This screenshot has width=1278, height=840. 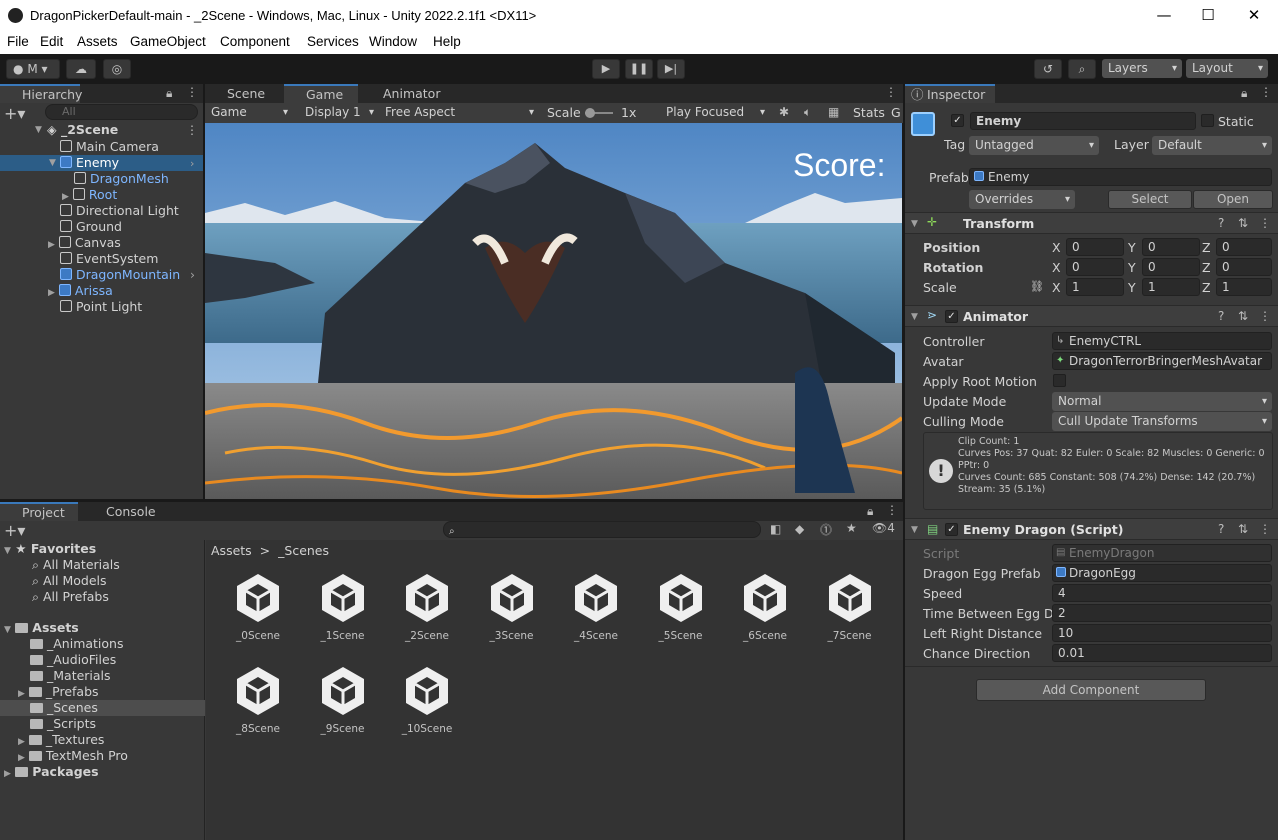 What do you see at coordinates (58, 692) in the screenshot?
I see `folder-prefabs: ▶ _Prefabs` at bounding box center [58, 692].